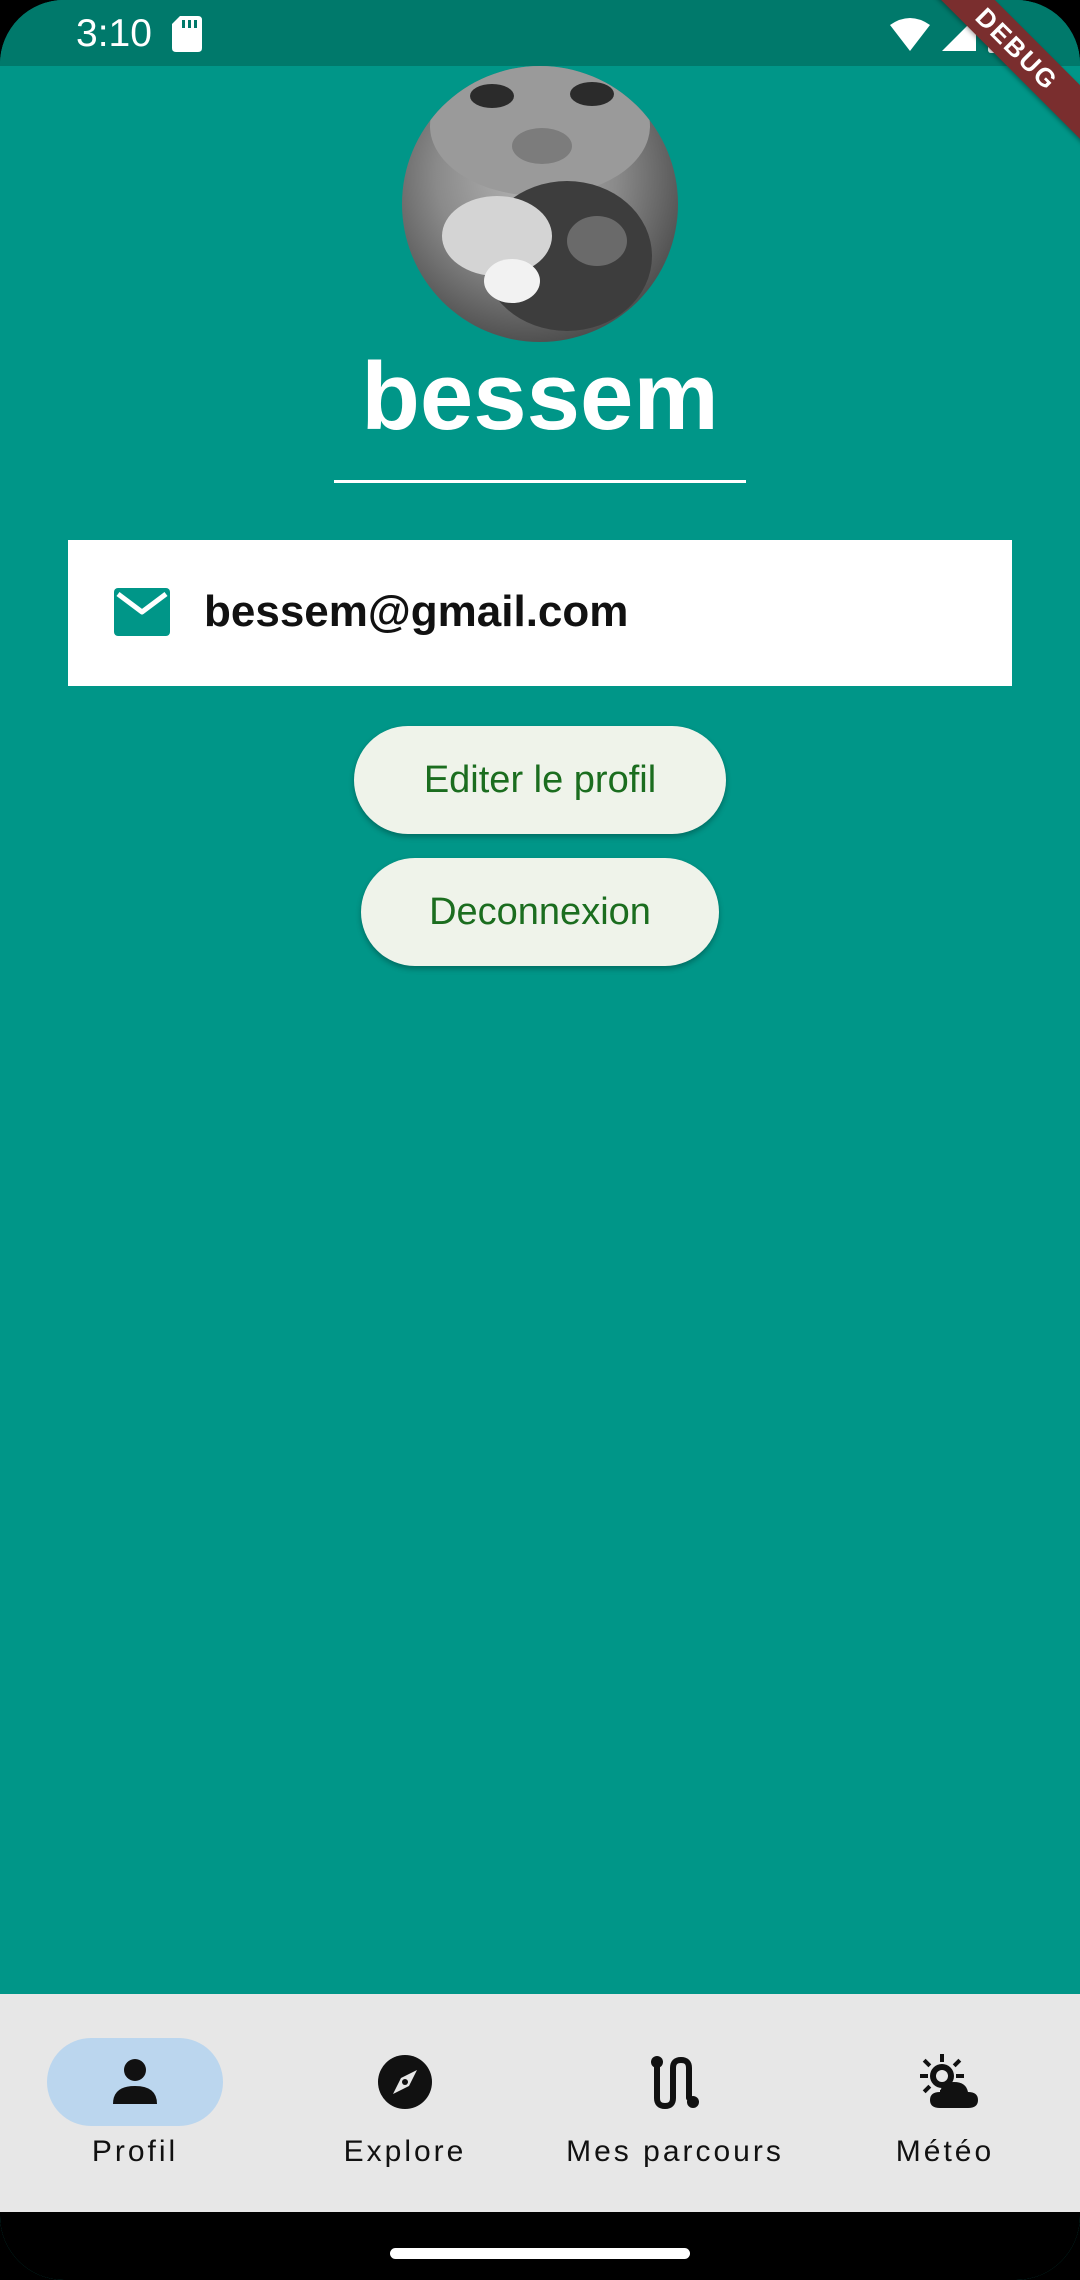 The height and width of the screenshot is (2280, 1080). What do you see at coordinates (910, 34) in the screenshot?
I see `wifi-icon` at bounding box center [910, 34].